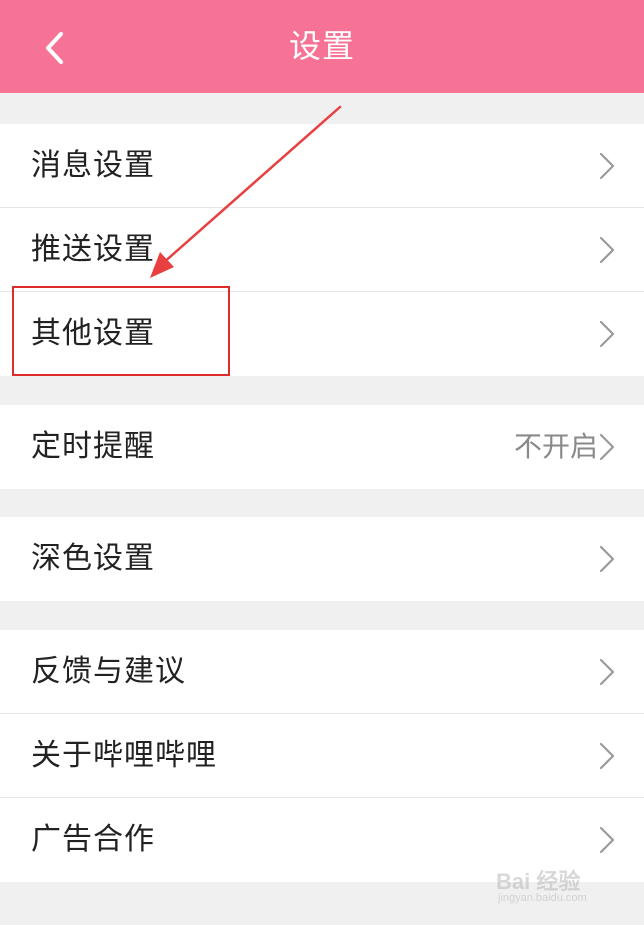  I want to click on settings-item-ads: 广告合作, so click(322, 840).